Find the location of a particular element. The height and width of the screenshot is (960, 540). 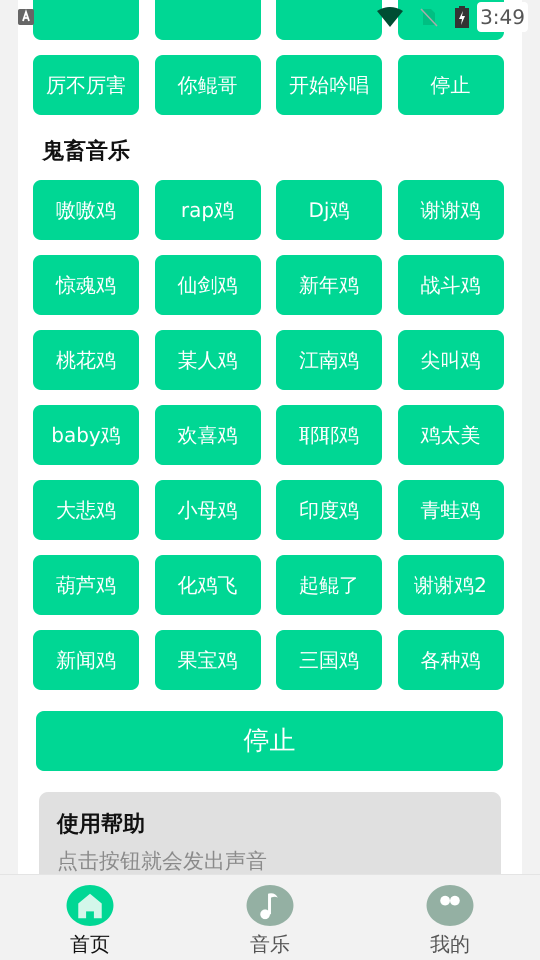

sound-button: 鸡太美 is located at coordinates (451, 435).